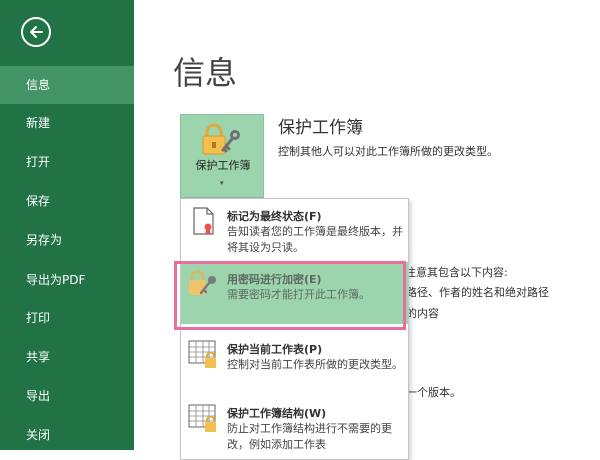 Image resolution: width=600 pixels, height=460 pixels. I want to click on menu-item-description: 防止对工作簿结构进行不需要的更改，例如添加工作表, so click(309, 436).